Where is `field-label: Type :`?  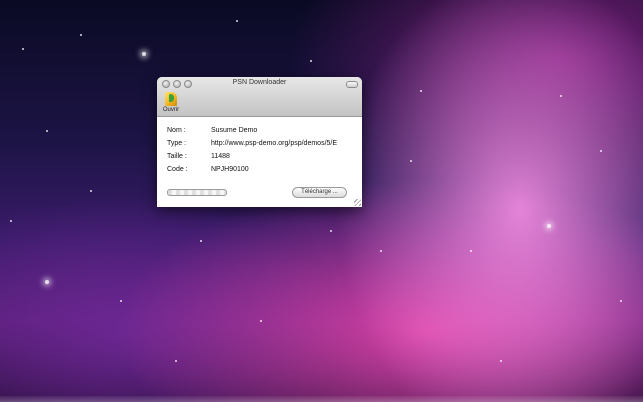
field-label: Type : is located at coordinates (177, 143).